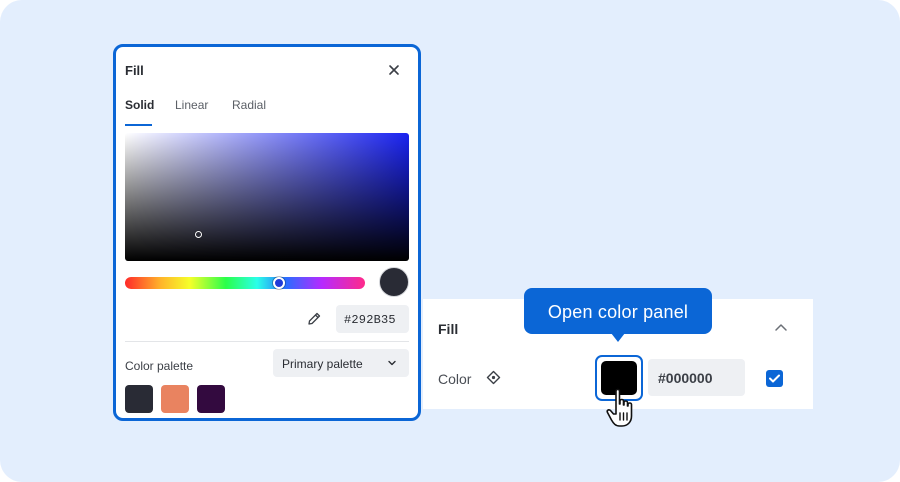 The height and width of the screenshot is (482, 900). What do you see at coordinates (267, 341) in the screenshot?
I see `divider` at bounding box center [267, 341].